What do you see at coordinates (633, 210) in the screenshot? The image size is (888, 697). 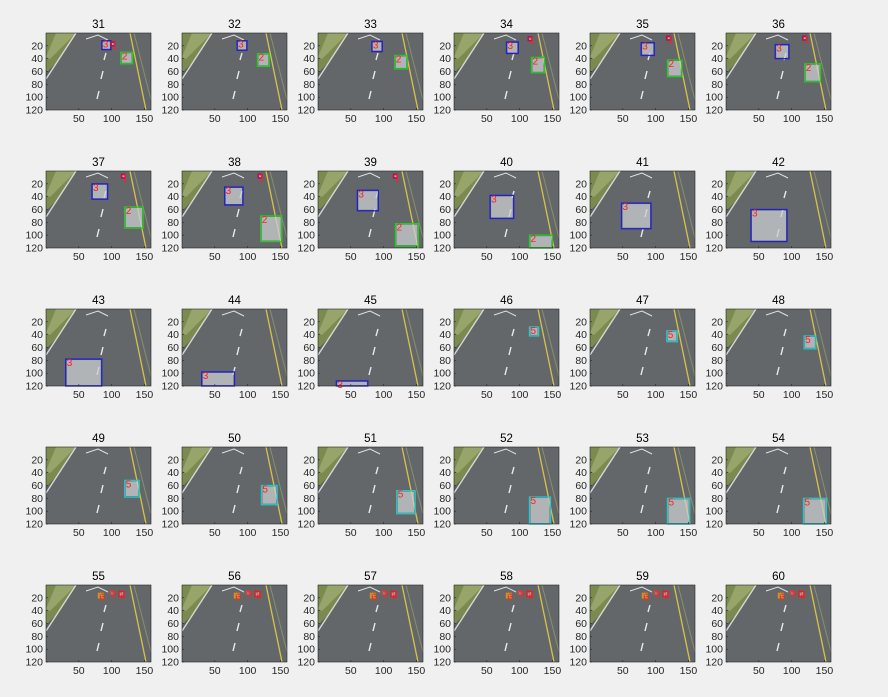 I see `subplot-41: 3412040608010012050 100 150` at bounding box center [633, 210].